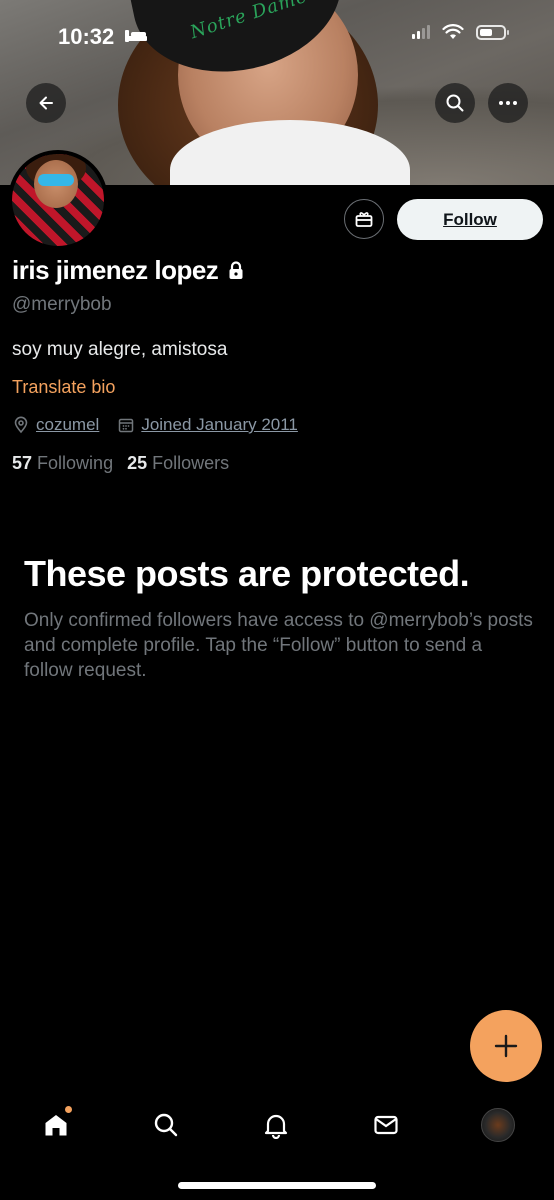 The height and width of the screenshot is (1200, 554). Describe the element at coordinates (56, 180) in the screenshot. I see `avatar-glasses` at that location.